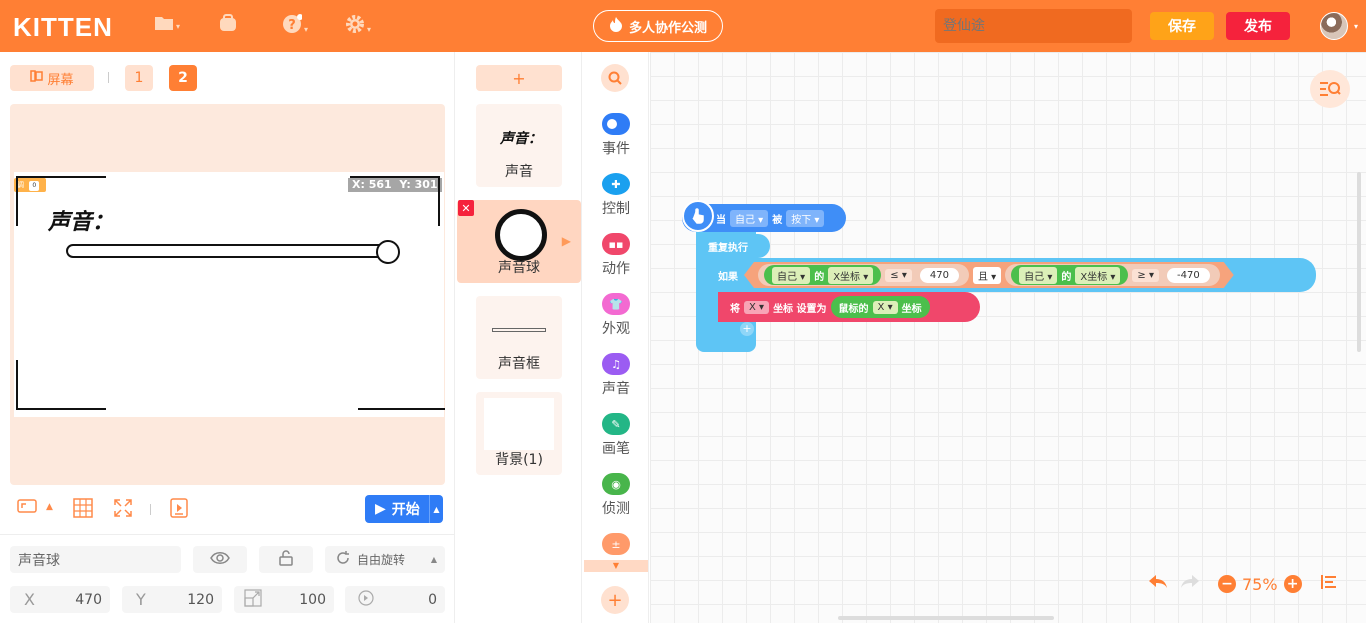 Image resolution: width=1366 pixels, height=623 pixels. Describe the element at coordinates (946, 618) in the screenshot. I see `horizontal-scrollbar` at that location.